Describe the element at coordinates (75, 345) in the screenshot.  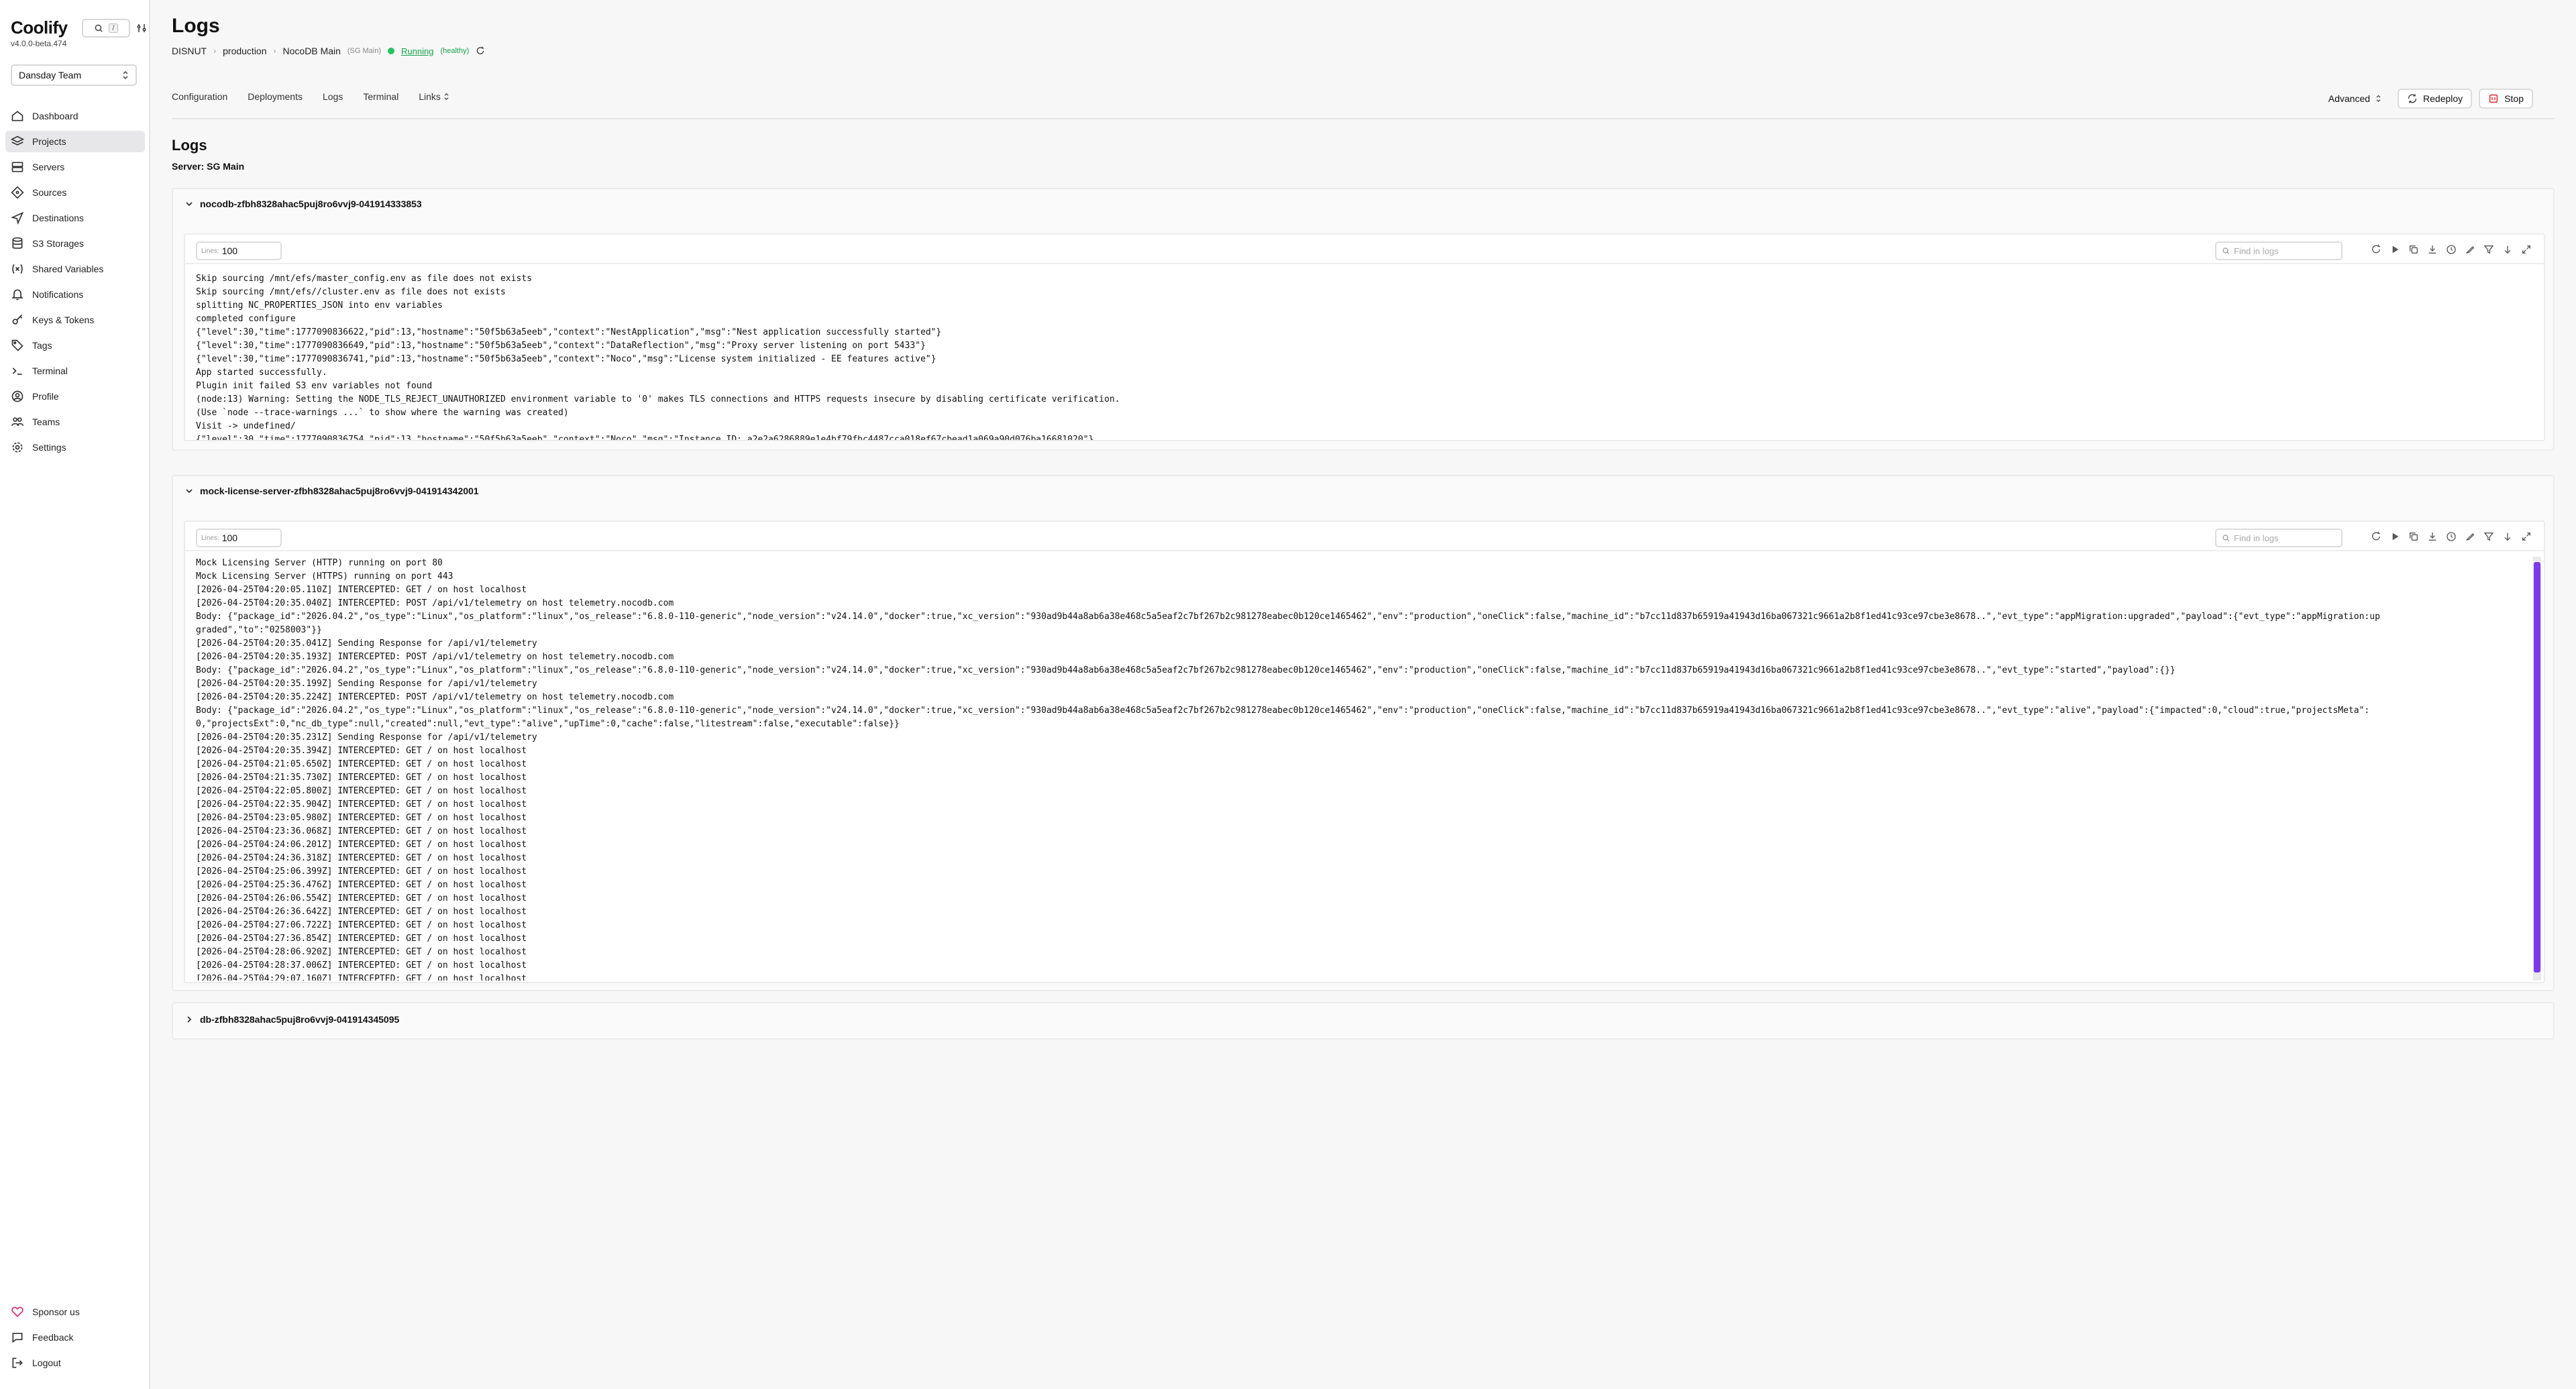
I see `sidebar-item-tags: Tags` at that location.